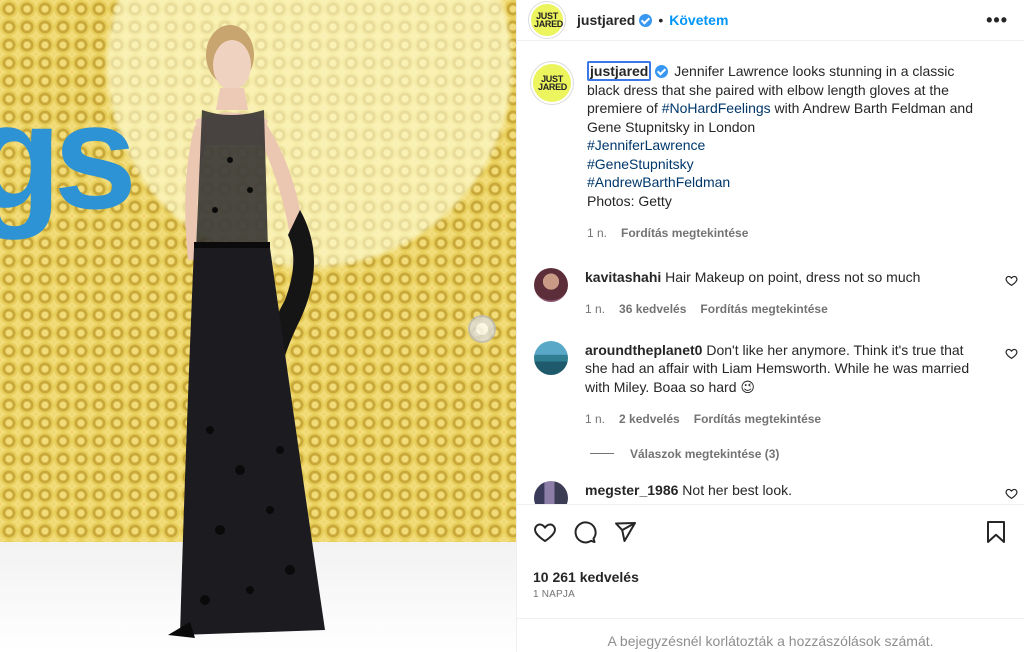  Describe the element at coordinates (597, 233) in the screenshot. I see `caption-time: 1 n.` at that location.